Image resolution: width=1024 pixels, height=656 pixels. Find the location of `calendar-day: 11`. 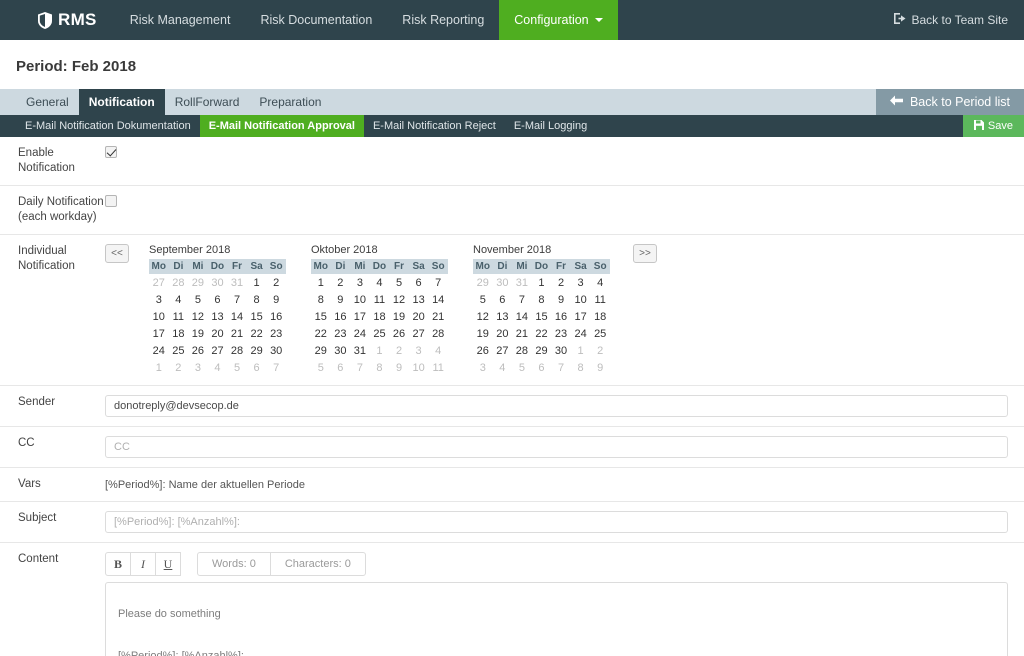

calendar-day: 11 is located at coordinates (600, 299).